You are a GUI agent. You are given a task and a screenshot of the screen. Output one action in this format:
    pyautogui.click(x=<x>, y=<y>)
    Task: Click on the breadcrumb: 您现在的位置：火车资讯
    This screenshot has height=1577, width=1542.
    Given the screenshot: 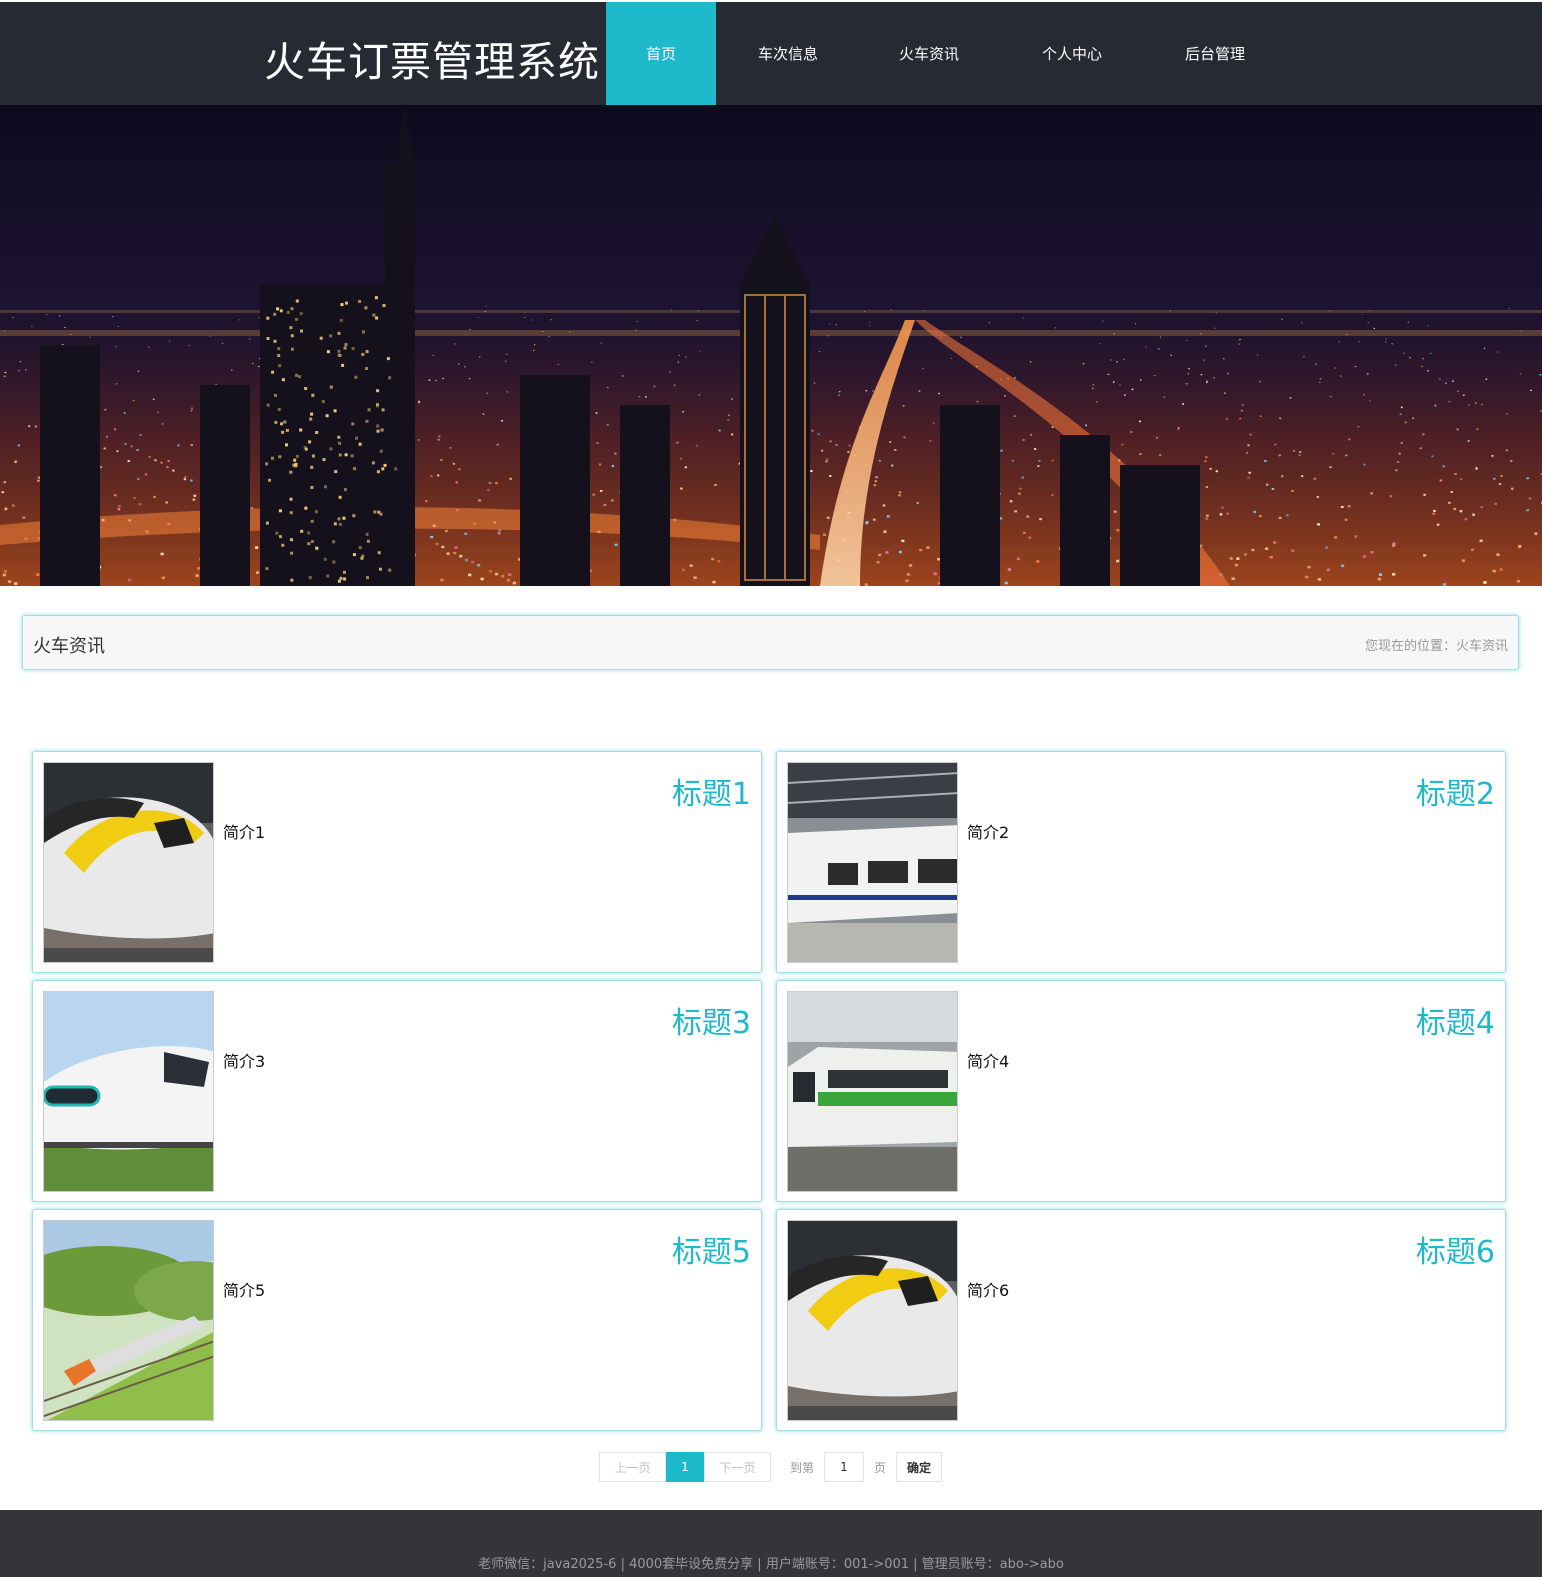 What is the action you would take?
    pyautogui.click(x=1436, y=644)
    